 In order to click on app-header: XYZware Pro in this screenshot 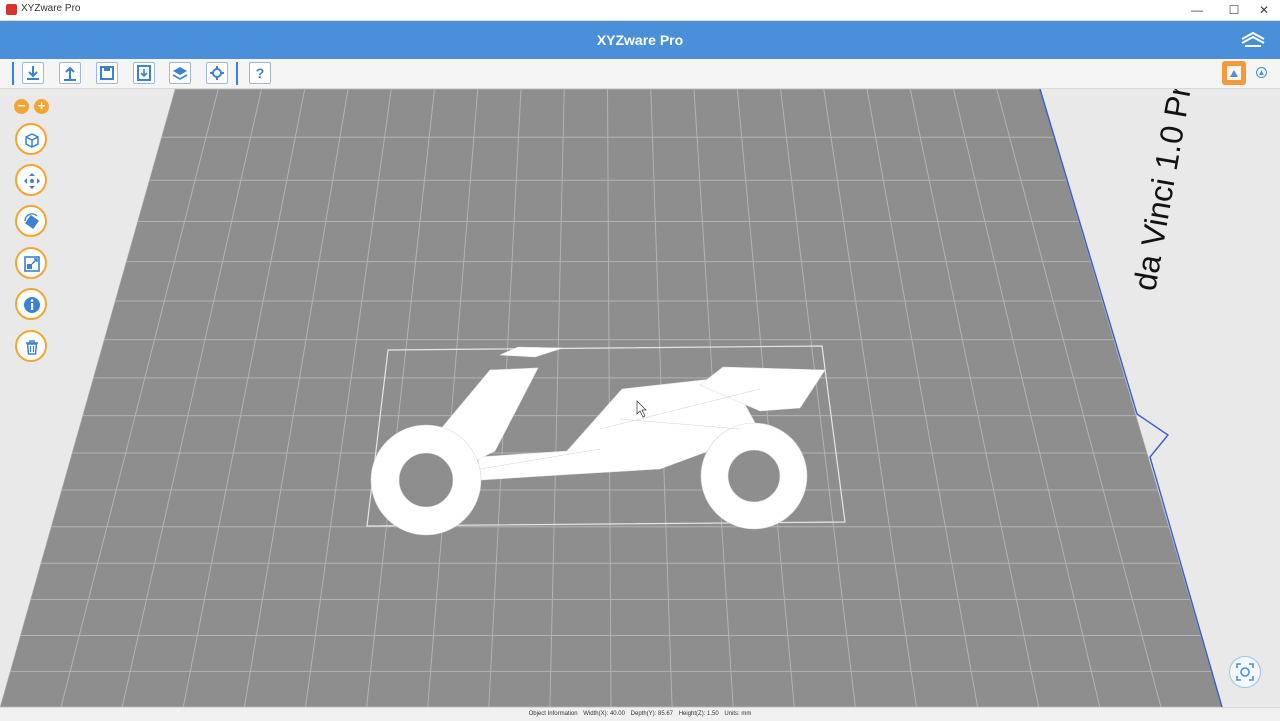, I will do `click(640, 40)`.